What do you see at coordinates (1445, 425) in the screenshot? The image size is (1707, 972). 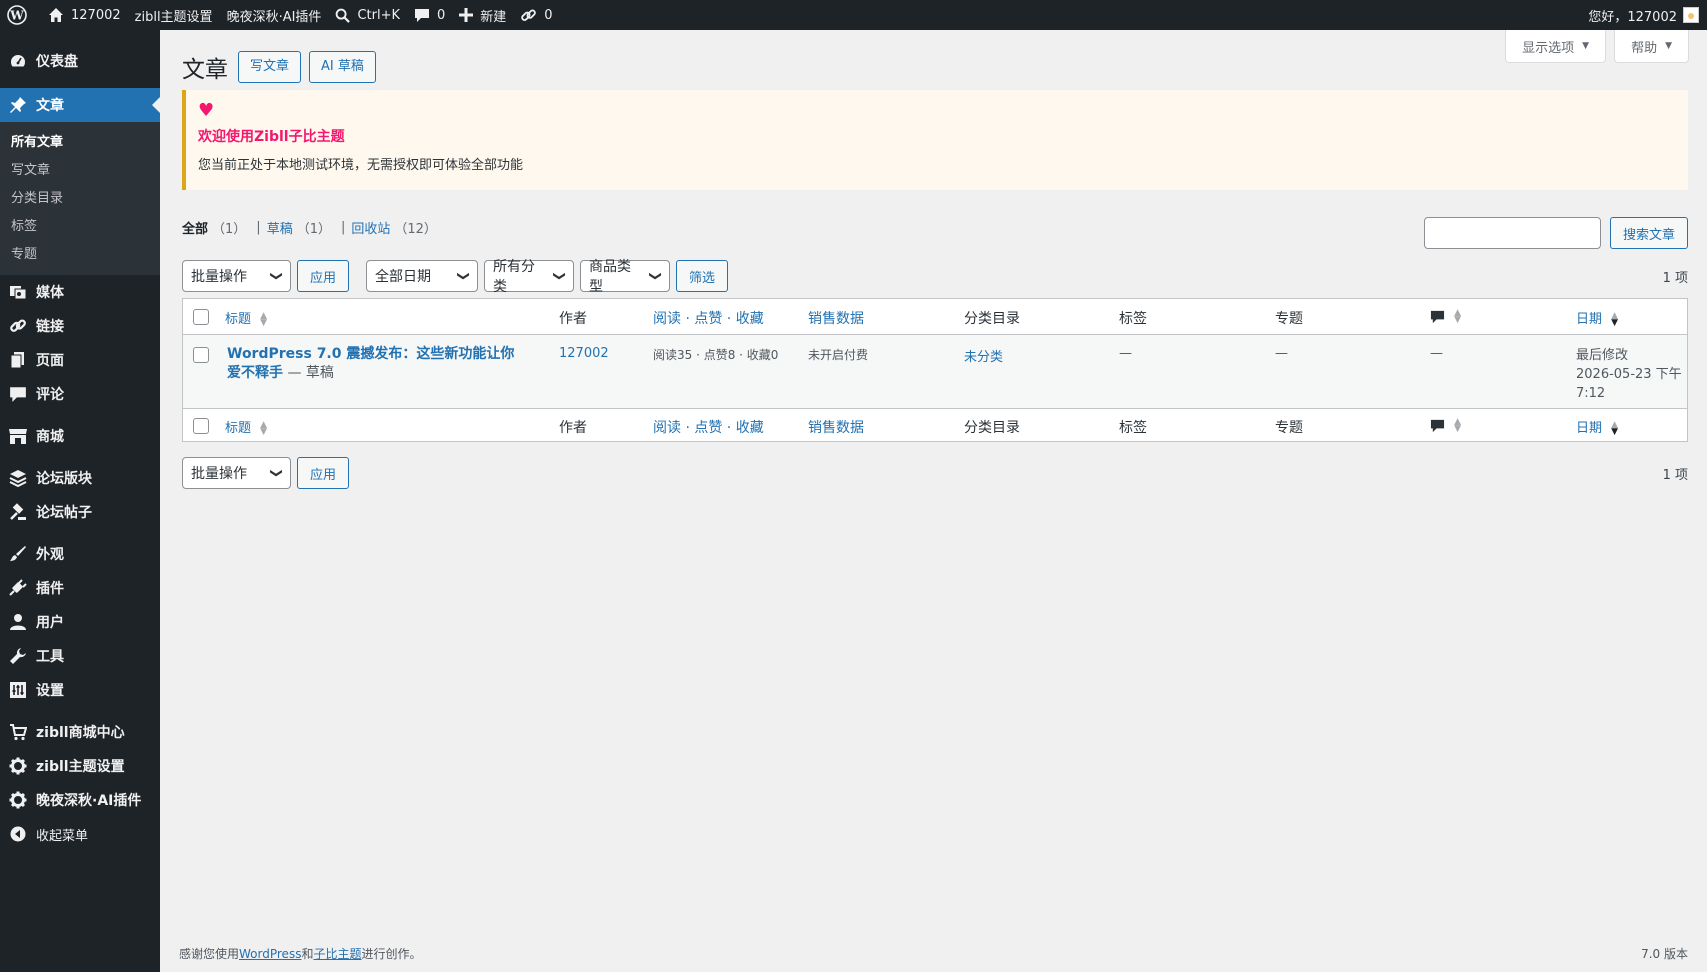 I see `column-comments-footer: ▲ ▼` at bounding box center [1445, 425].